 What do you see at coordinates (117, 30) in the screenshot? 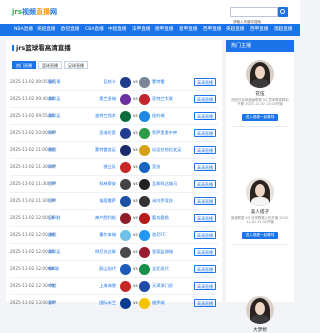
I see `nav-item: 中超直播` at bounding box center [117, 30].